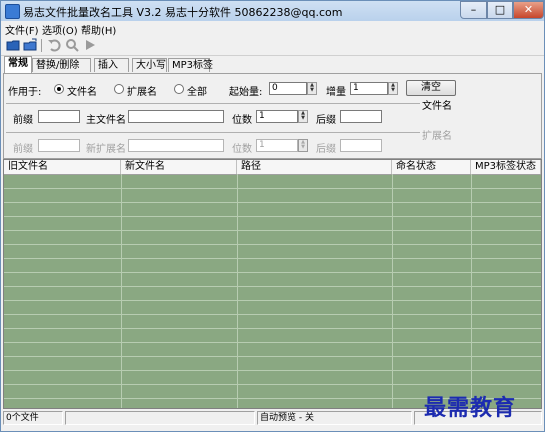 The width and height of the screenshot is (545, 432). Describe the element at coordinates (431, 88) in the screenshot. I see `clear-button: 清空` at that location.